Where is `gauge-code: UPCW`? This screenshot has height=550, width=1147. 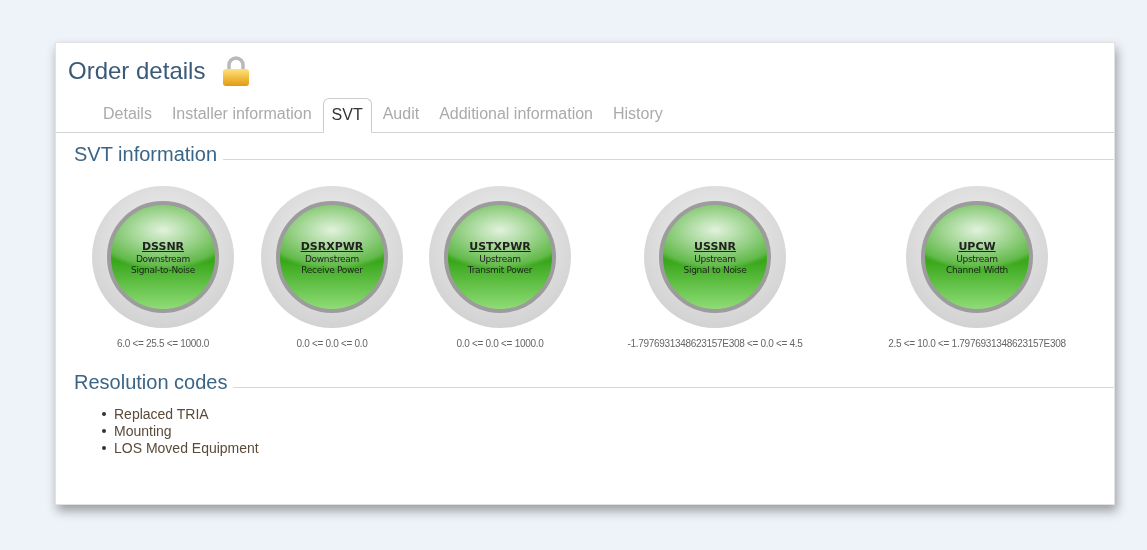 gauge-code: UPCW is located at coordinates (977, 246).